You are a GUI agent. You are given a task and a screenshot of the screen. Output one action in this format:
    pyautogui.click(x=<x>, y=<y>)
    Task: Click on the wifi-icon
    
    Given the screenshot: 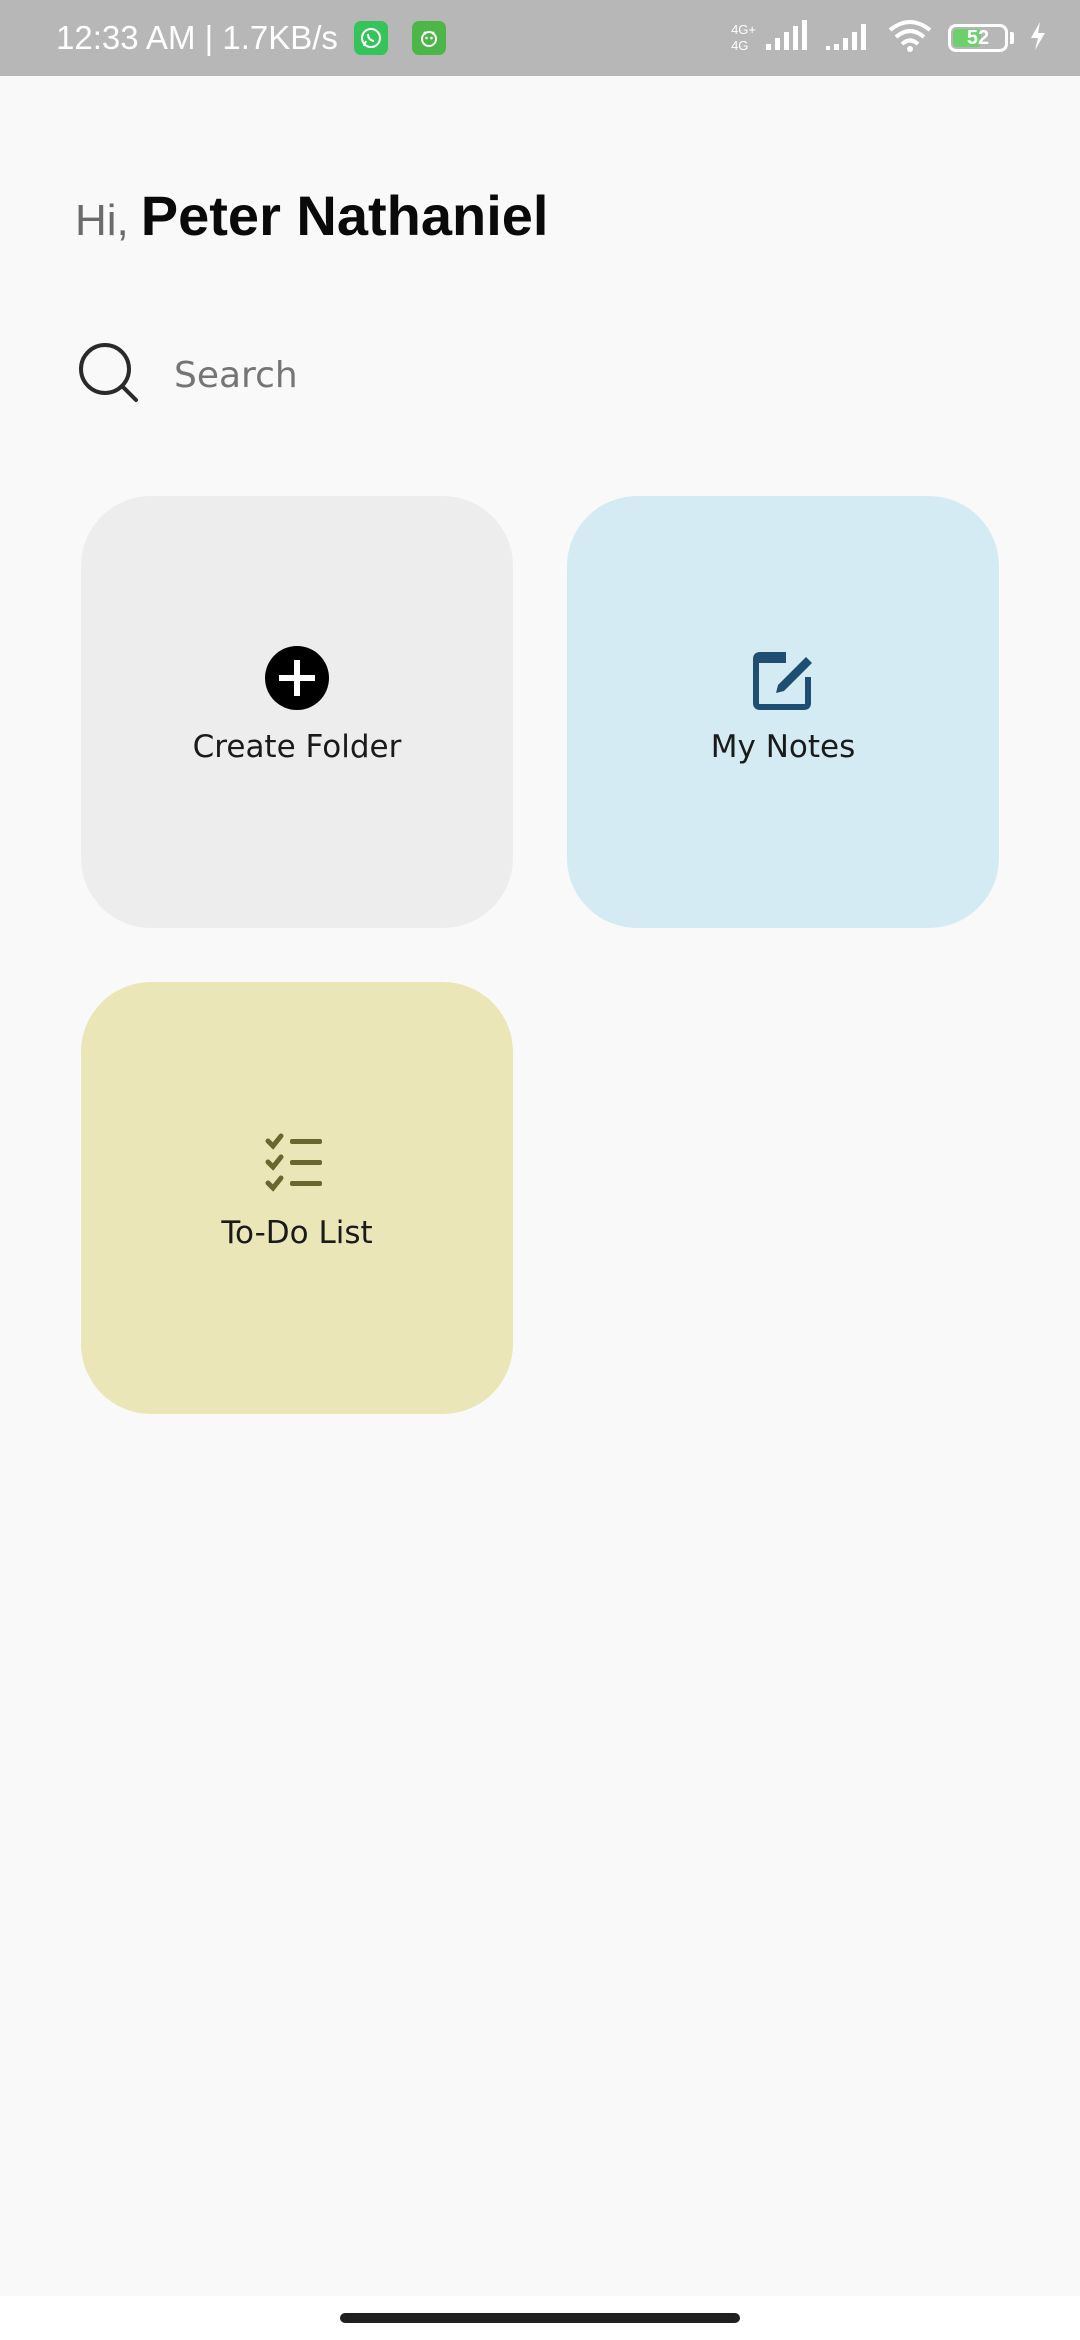 What is the action you would take?
    pyautogui.click(x=910, y=38)
    